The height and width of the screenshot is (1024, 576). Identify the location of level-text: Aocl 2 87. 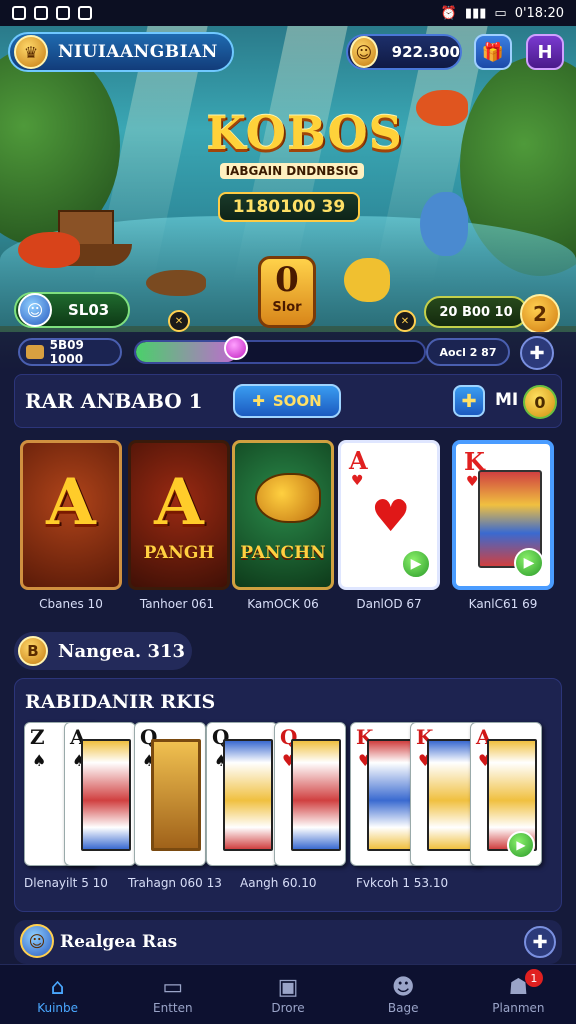
(468, 352).